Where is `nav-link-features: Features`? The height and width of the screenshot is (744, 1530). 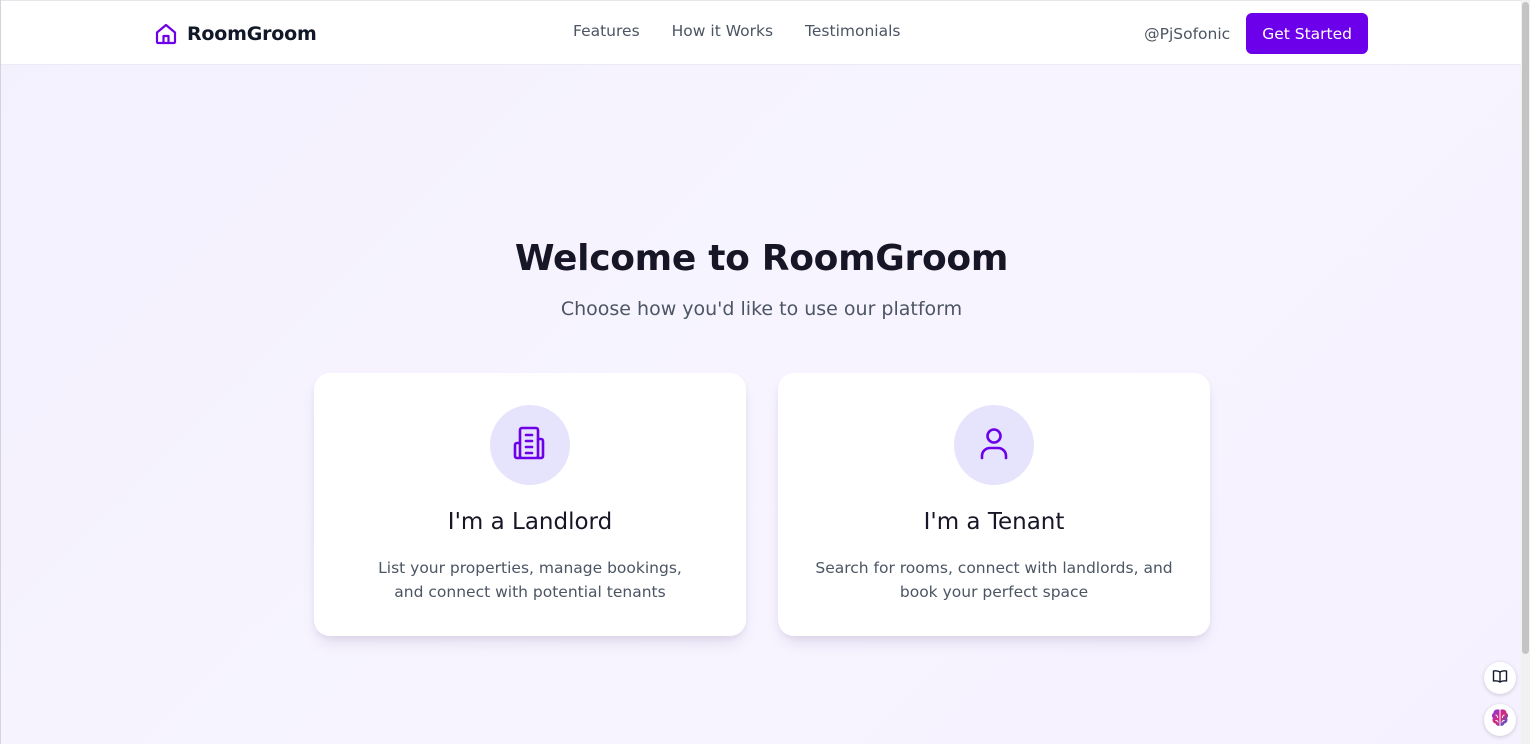
nav-link-features: Features is located at coordinates (606, 31).